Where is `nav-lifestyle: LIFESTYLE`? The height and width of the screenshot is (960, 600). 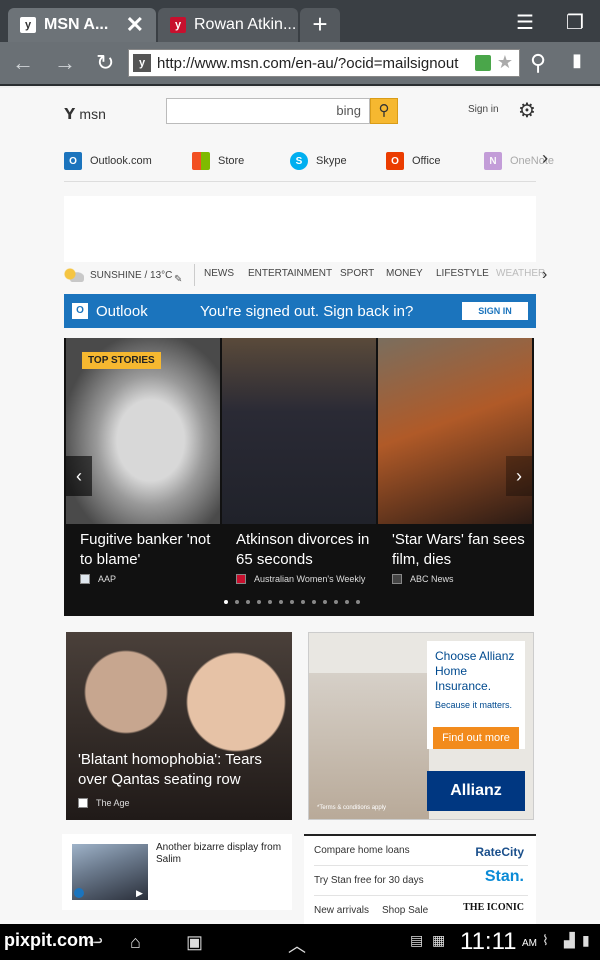 nav-lifestyle: LIFESTYLE is located at coordinates (462, 273).